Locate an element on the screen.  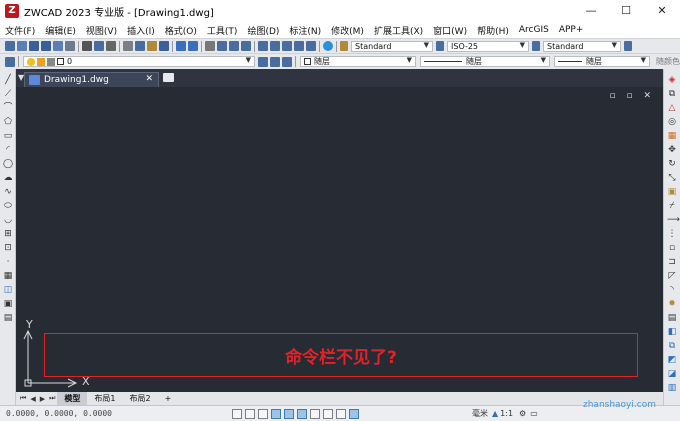
lineweight-select: 随层 ▼ is located at coordinates (602, 61).